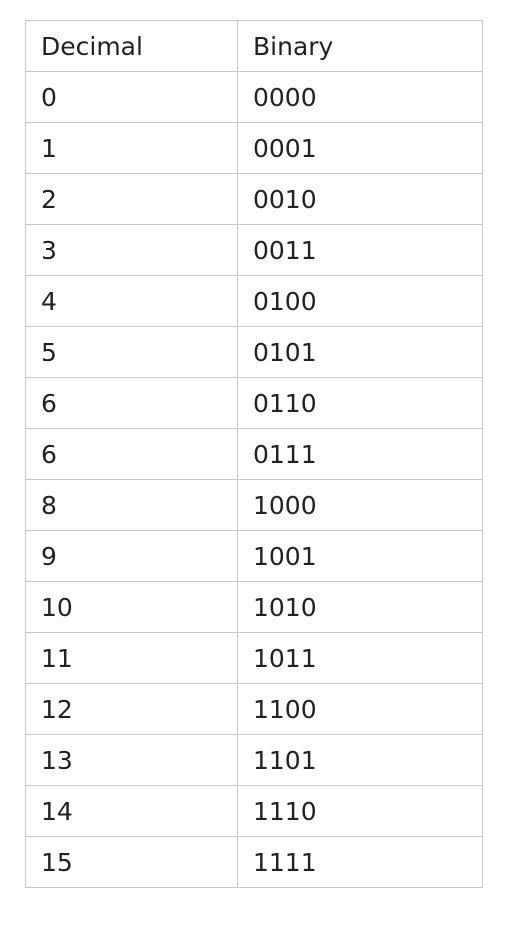 The height and width of the screenshot is (936, 509). Describe the element at coordinates (131, 97) in the screenshot. I see `decimal-cell: 0` at that location.